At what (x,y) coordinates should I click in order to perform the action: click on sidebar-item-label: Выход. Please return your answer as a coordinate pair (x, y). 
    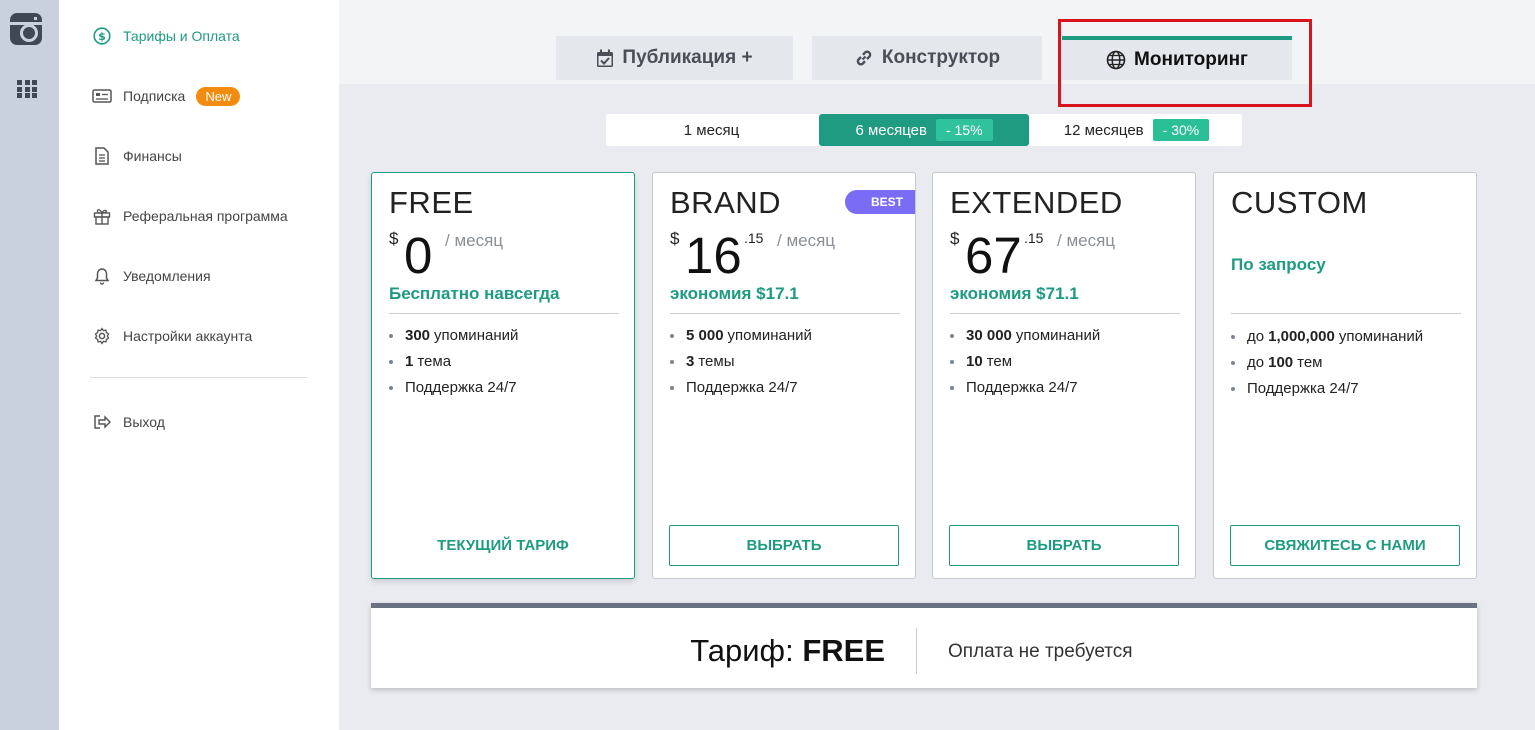
    Looking at the image, I should click on (144, 422).